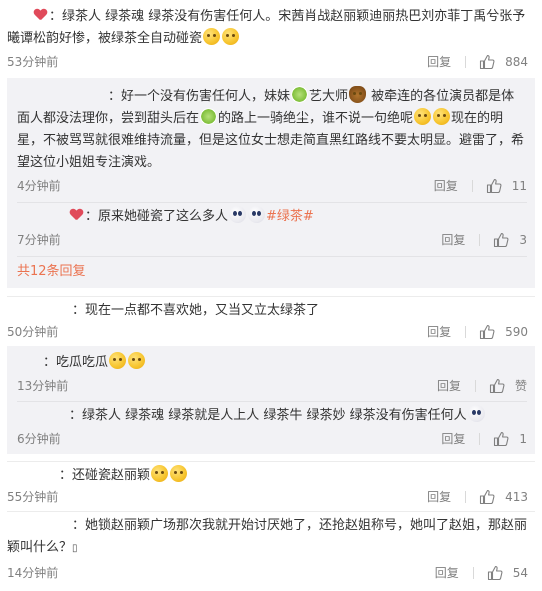  Describe the element at coordinates (33, 62) in the screenshot. I see `comment-time: 53分钟前` at that location.